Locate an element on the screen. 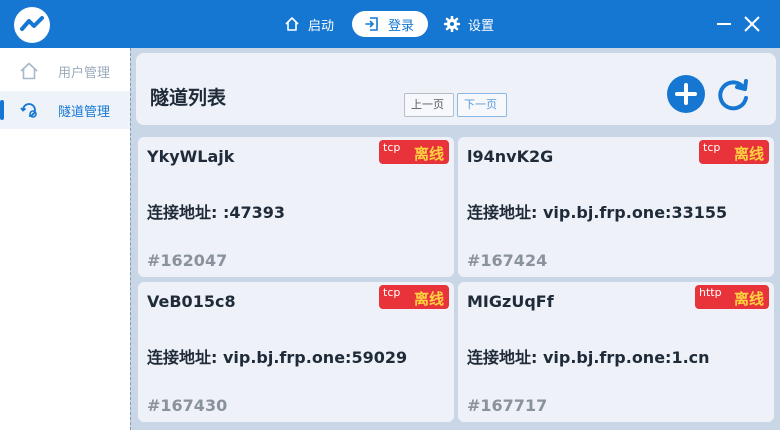 This screenshot has width=780, height=430. next-page-button: 下一页 is located at coordinates (482, 105).